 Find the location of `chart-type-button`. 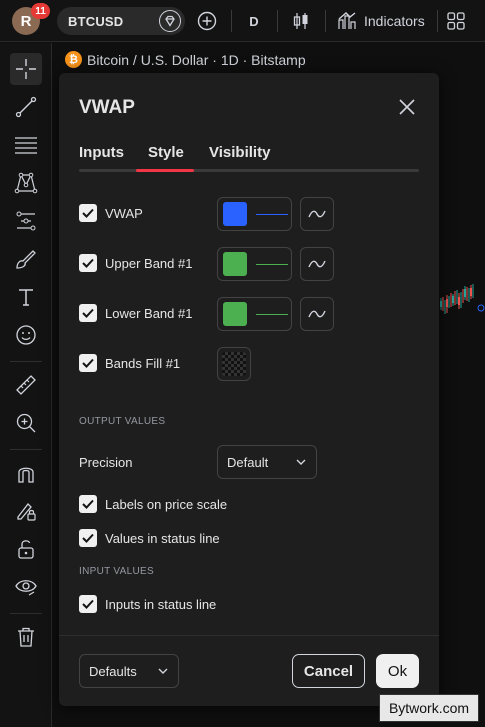

chart-type-button is located at coordinates (301, 21).